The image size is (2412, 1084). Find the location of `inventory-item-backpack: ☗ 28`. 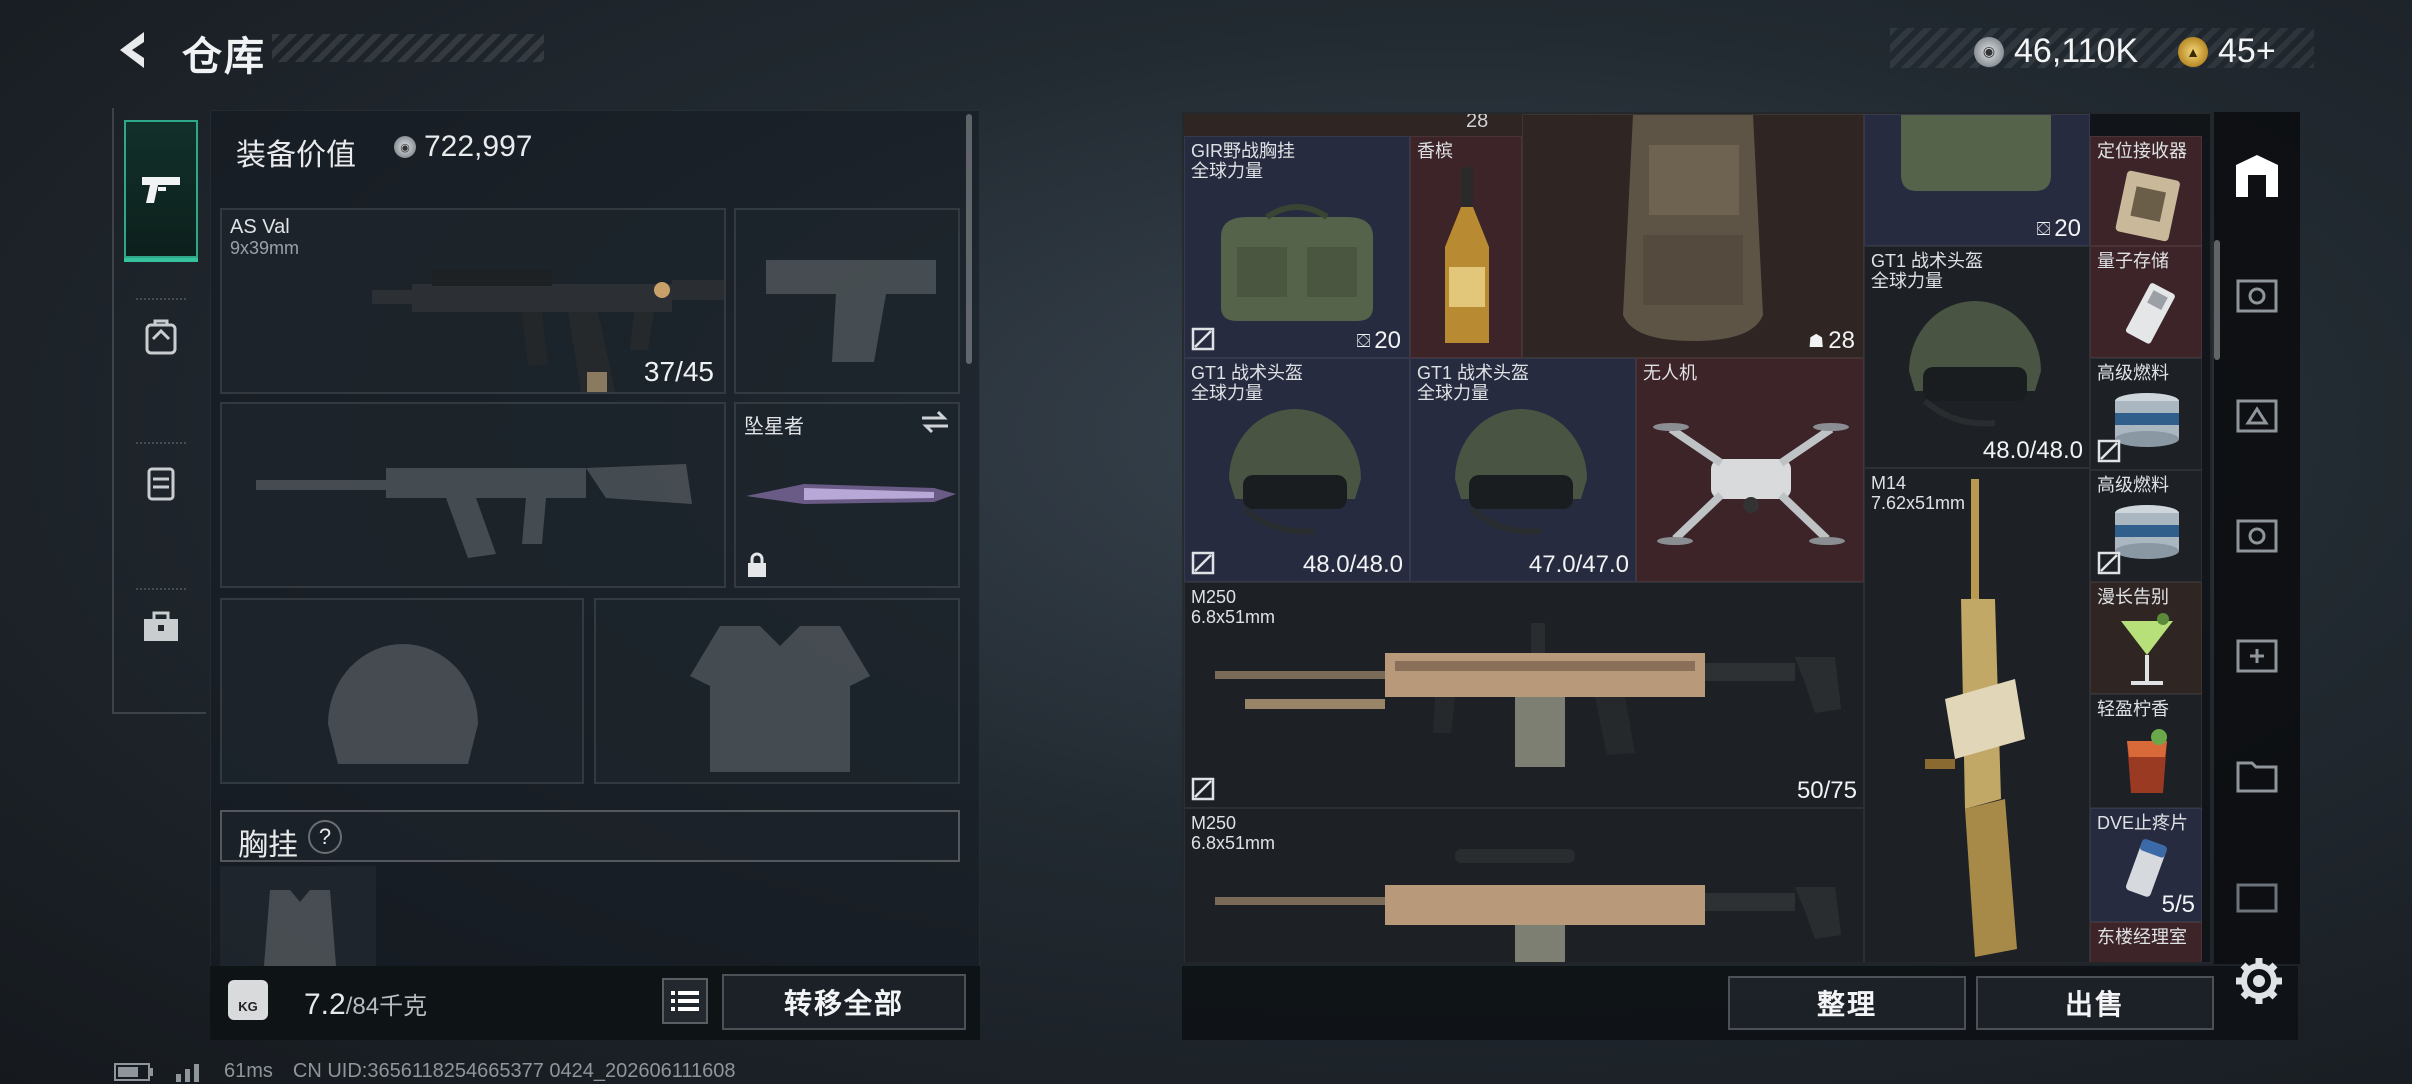

inventory-item-backpack: ☗ 28 is located at coordinates (1693, 236).